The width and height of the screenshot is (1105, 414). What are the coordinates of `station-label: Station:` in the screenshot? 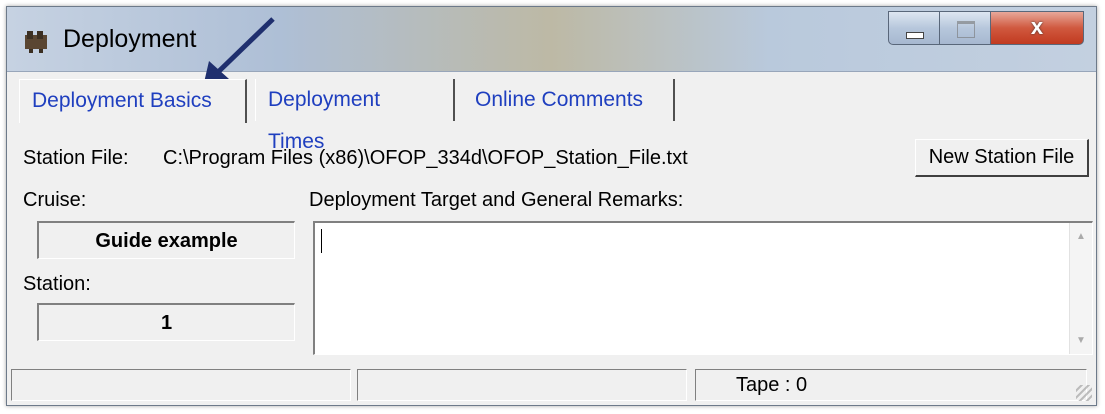 It's located at (57, 284).